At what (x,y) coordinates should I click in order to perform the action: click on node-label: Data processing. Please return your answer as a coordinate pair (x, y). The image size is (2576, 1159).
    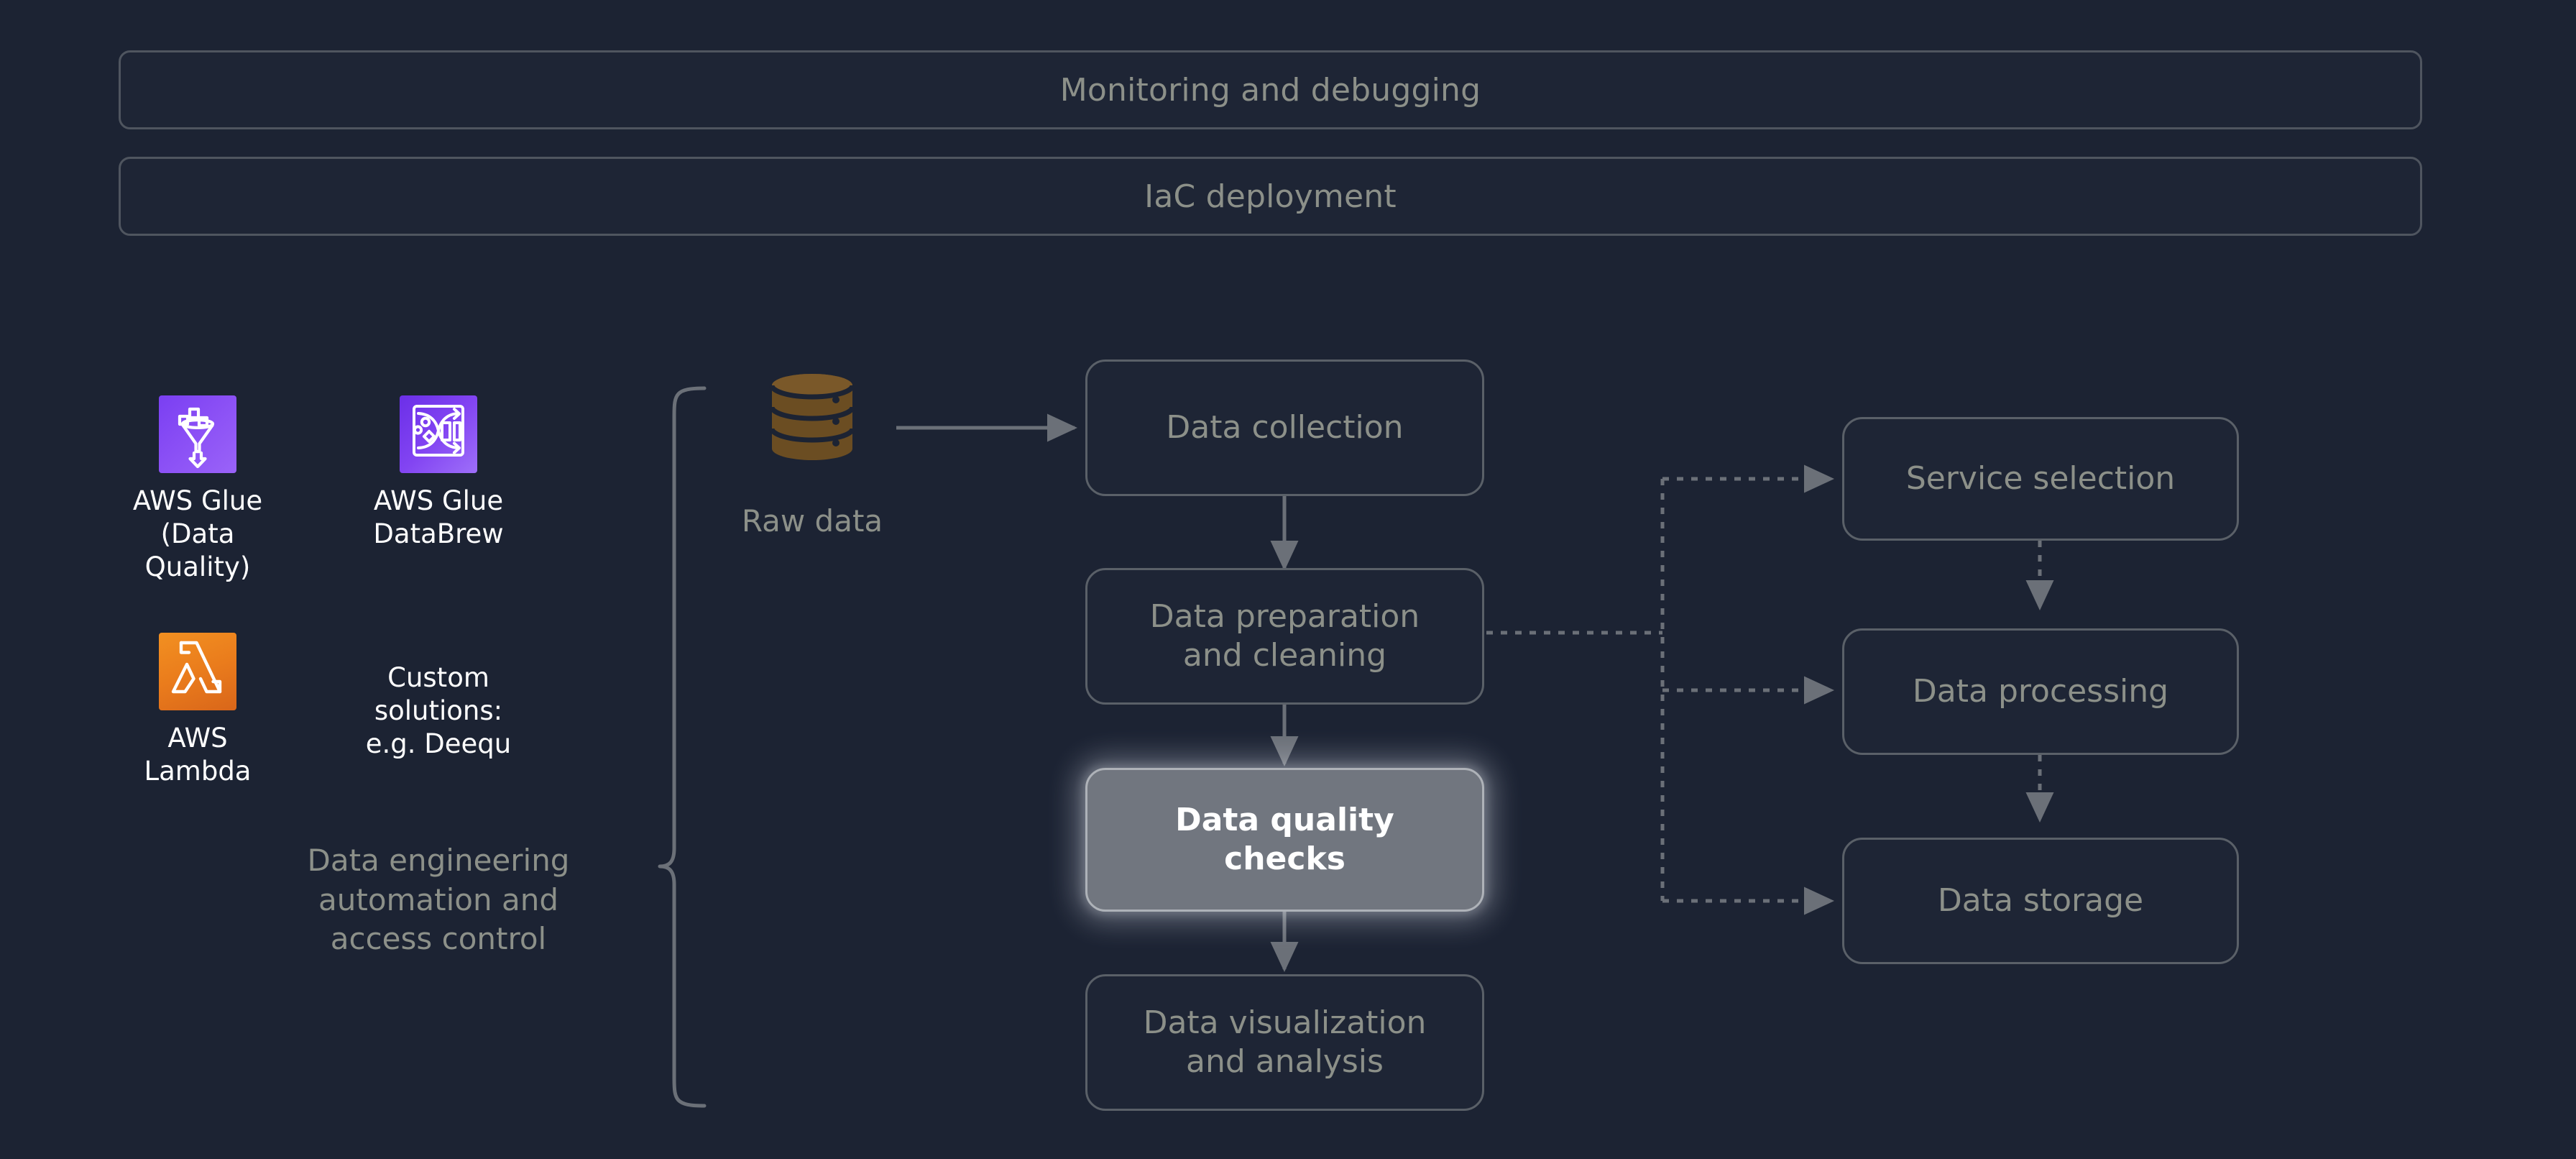
    Looking at the image, I should click on (2040, 691).